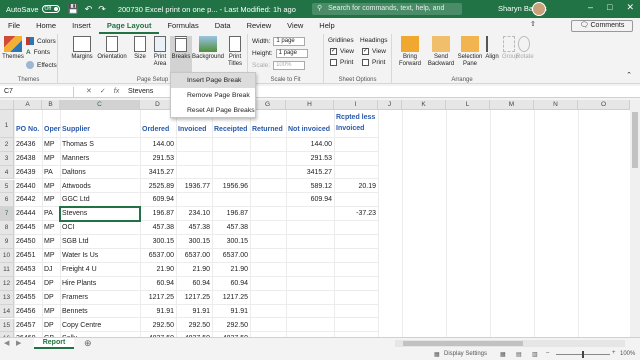  What do you see at coordinates (158, 228) in the screenshot?
I see `table-cell: 457.38` at bounding box center [158, 228].